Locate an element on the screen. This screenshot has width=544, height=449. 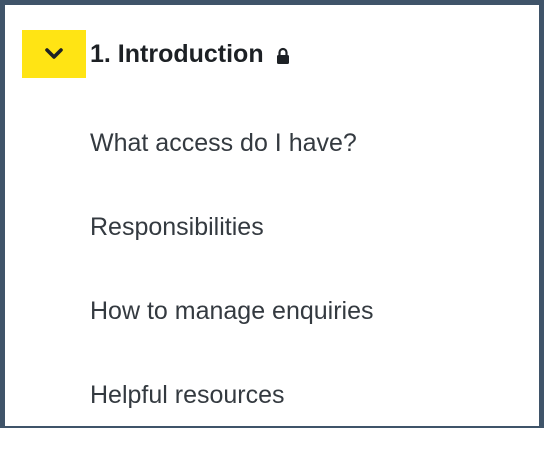
activity-link-responsibilities: Responsibilities is located at coordinates (232, 239).